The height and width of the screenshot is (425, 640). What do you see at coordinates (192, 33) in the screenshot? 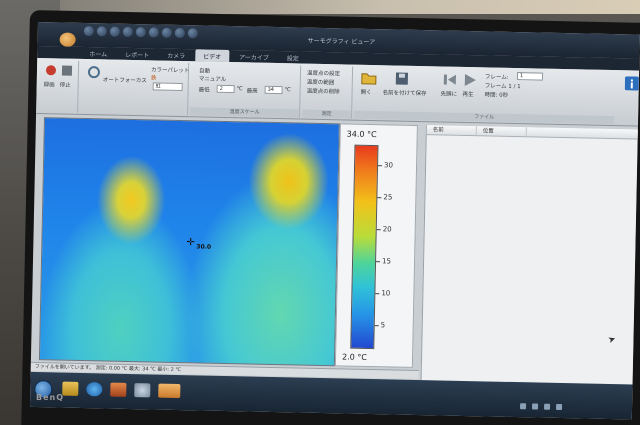
I see `quick-more-icon` at bounding box center [192, 33].